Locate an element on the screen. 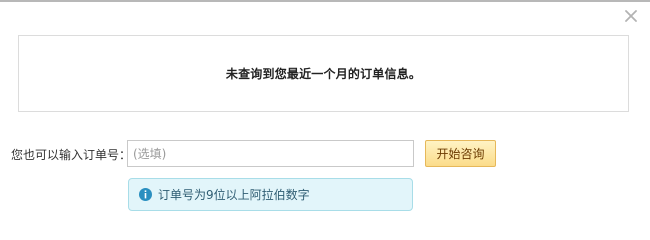 This screenshot has height=240, width=650. order-number-input is located at coordinates (270, 153).